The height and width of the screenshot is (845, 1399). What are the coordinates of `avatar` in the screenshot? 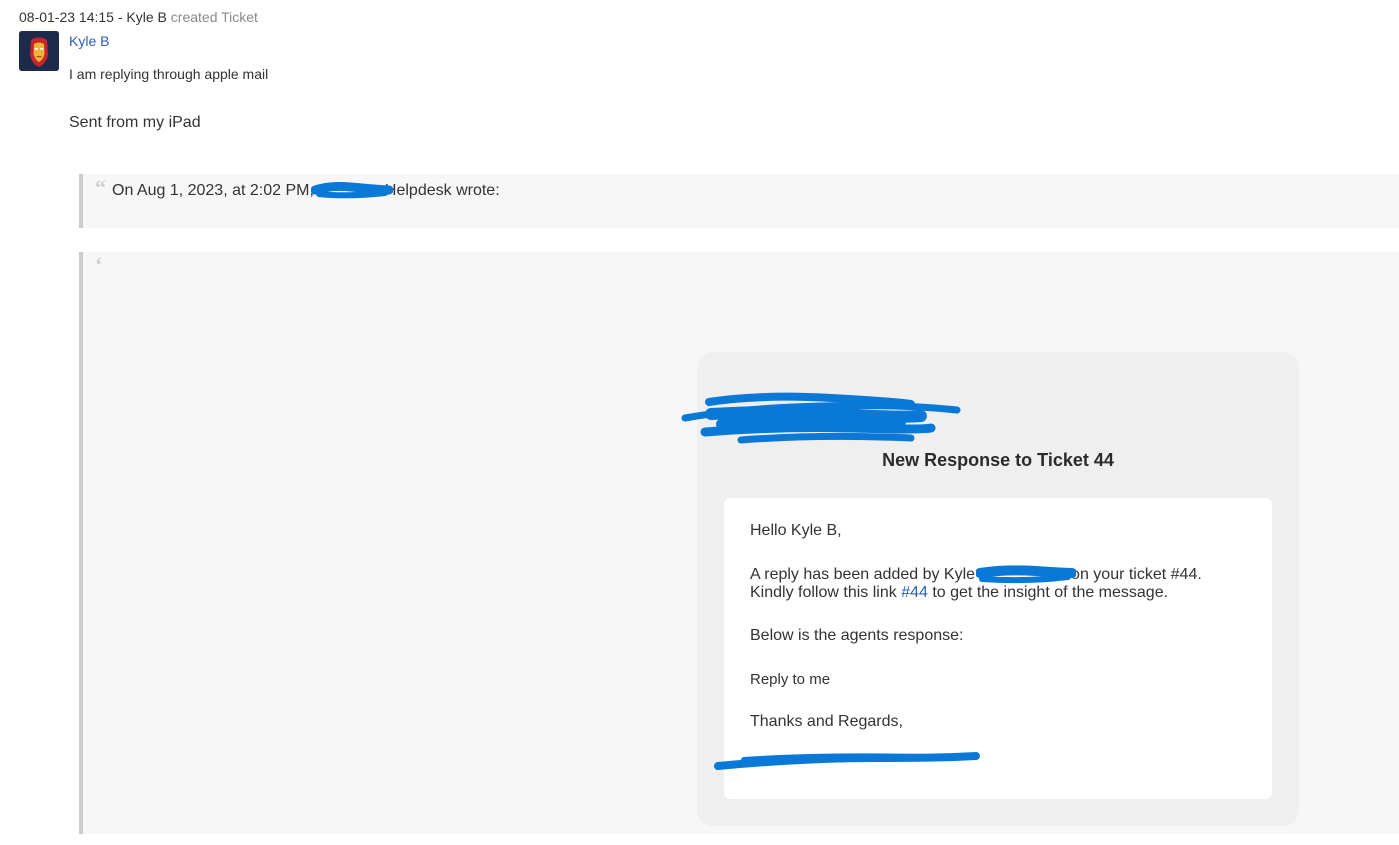 It's located at (39, 51).